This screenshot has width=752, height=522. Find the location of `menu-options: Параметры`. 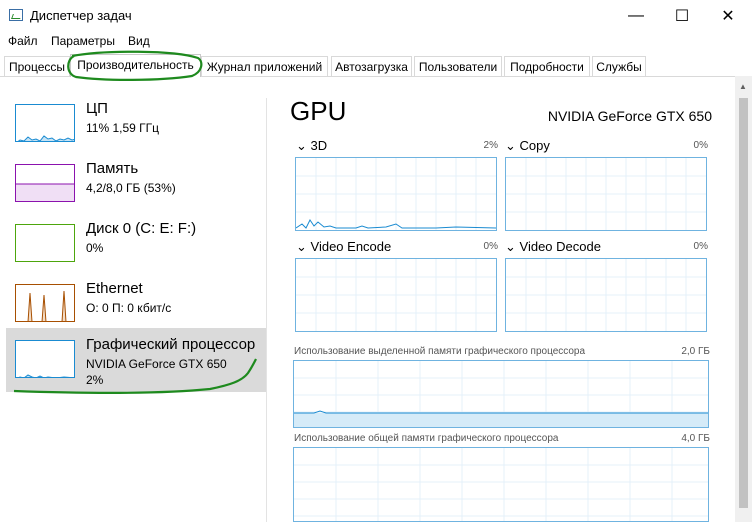

menu-options: Параметры is located at coordinates (83, 41).